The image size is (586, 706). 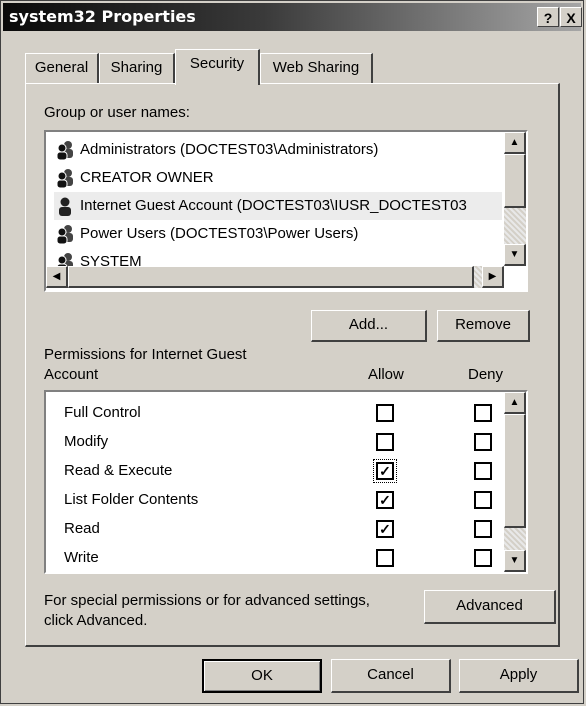 I want to click on permission-name: Read & Execute, so click(x=118, y=470).